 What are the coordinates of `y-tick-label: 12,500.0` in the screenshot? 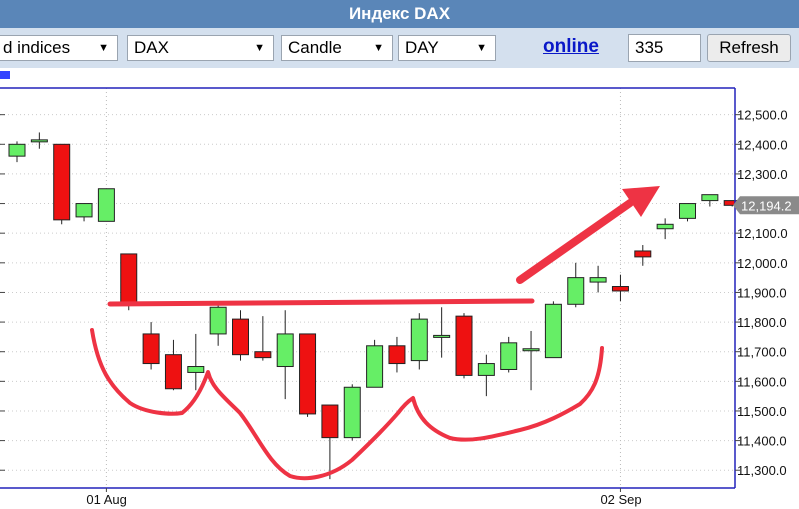 It's located at (762, 115).